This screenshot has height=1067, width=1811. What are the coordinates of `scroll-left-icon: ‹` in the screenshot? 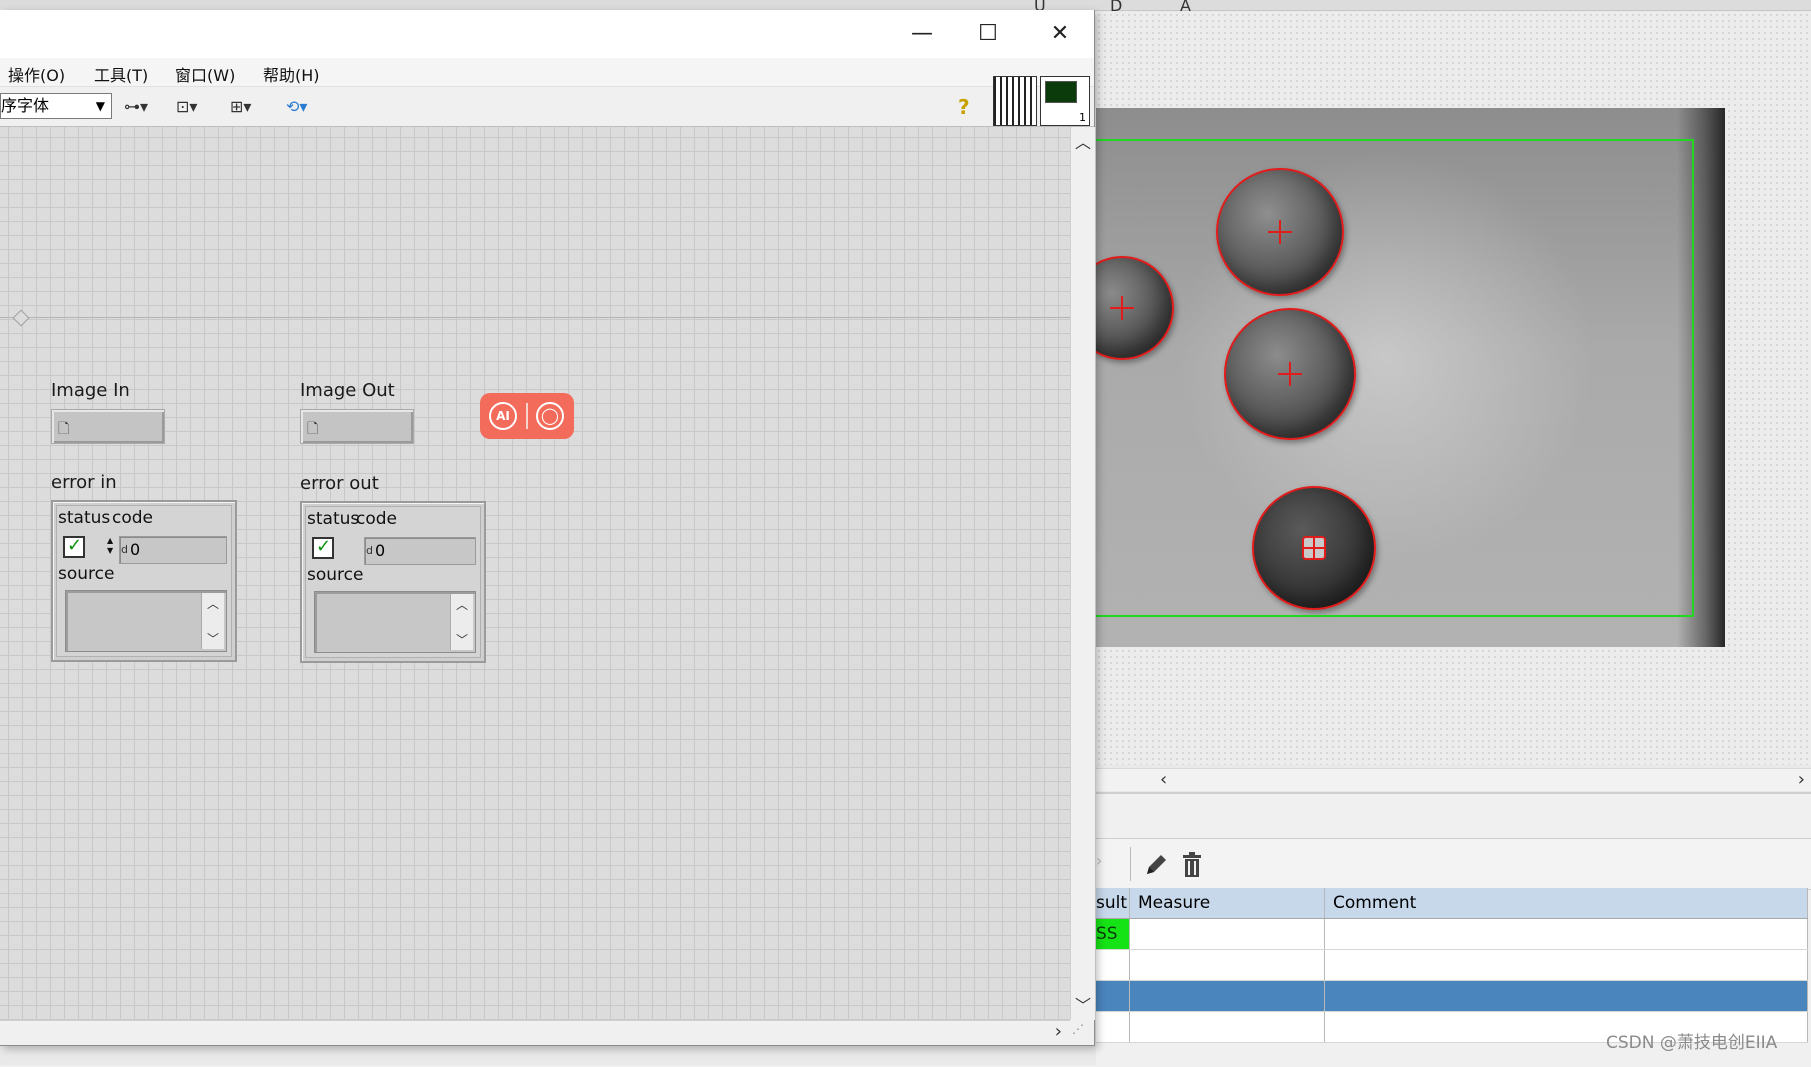 It's located at (1163, 780).